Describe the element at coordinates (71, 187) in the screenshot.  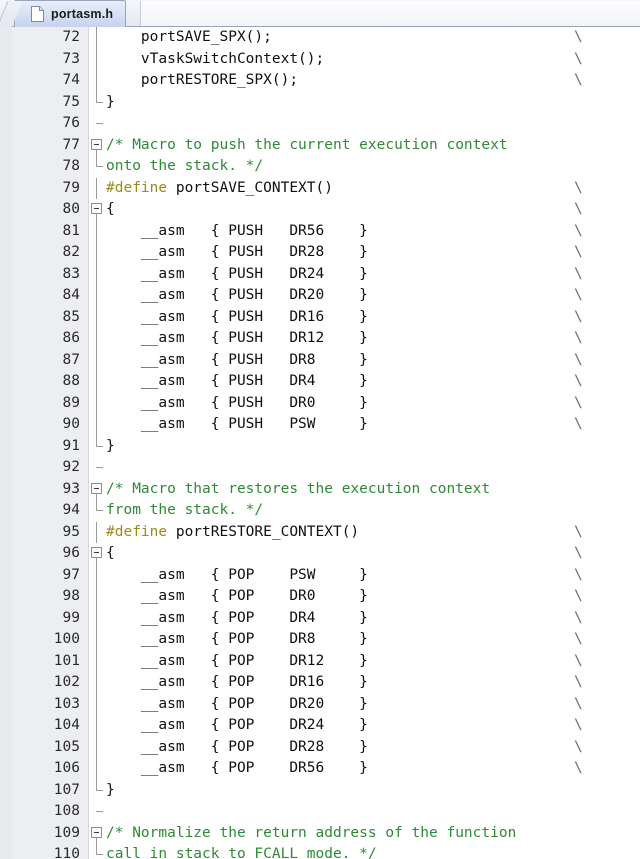
I see `line-number: 79` at that location.